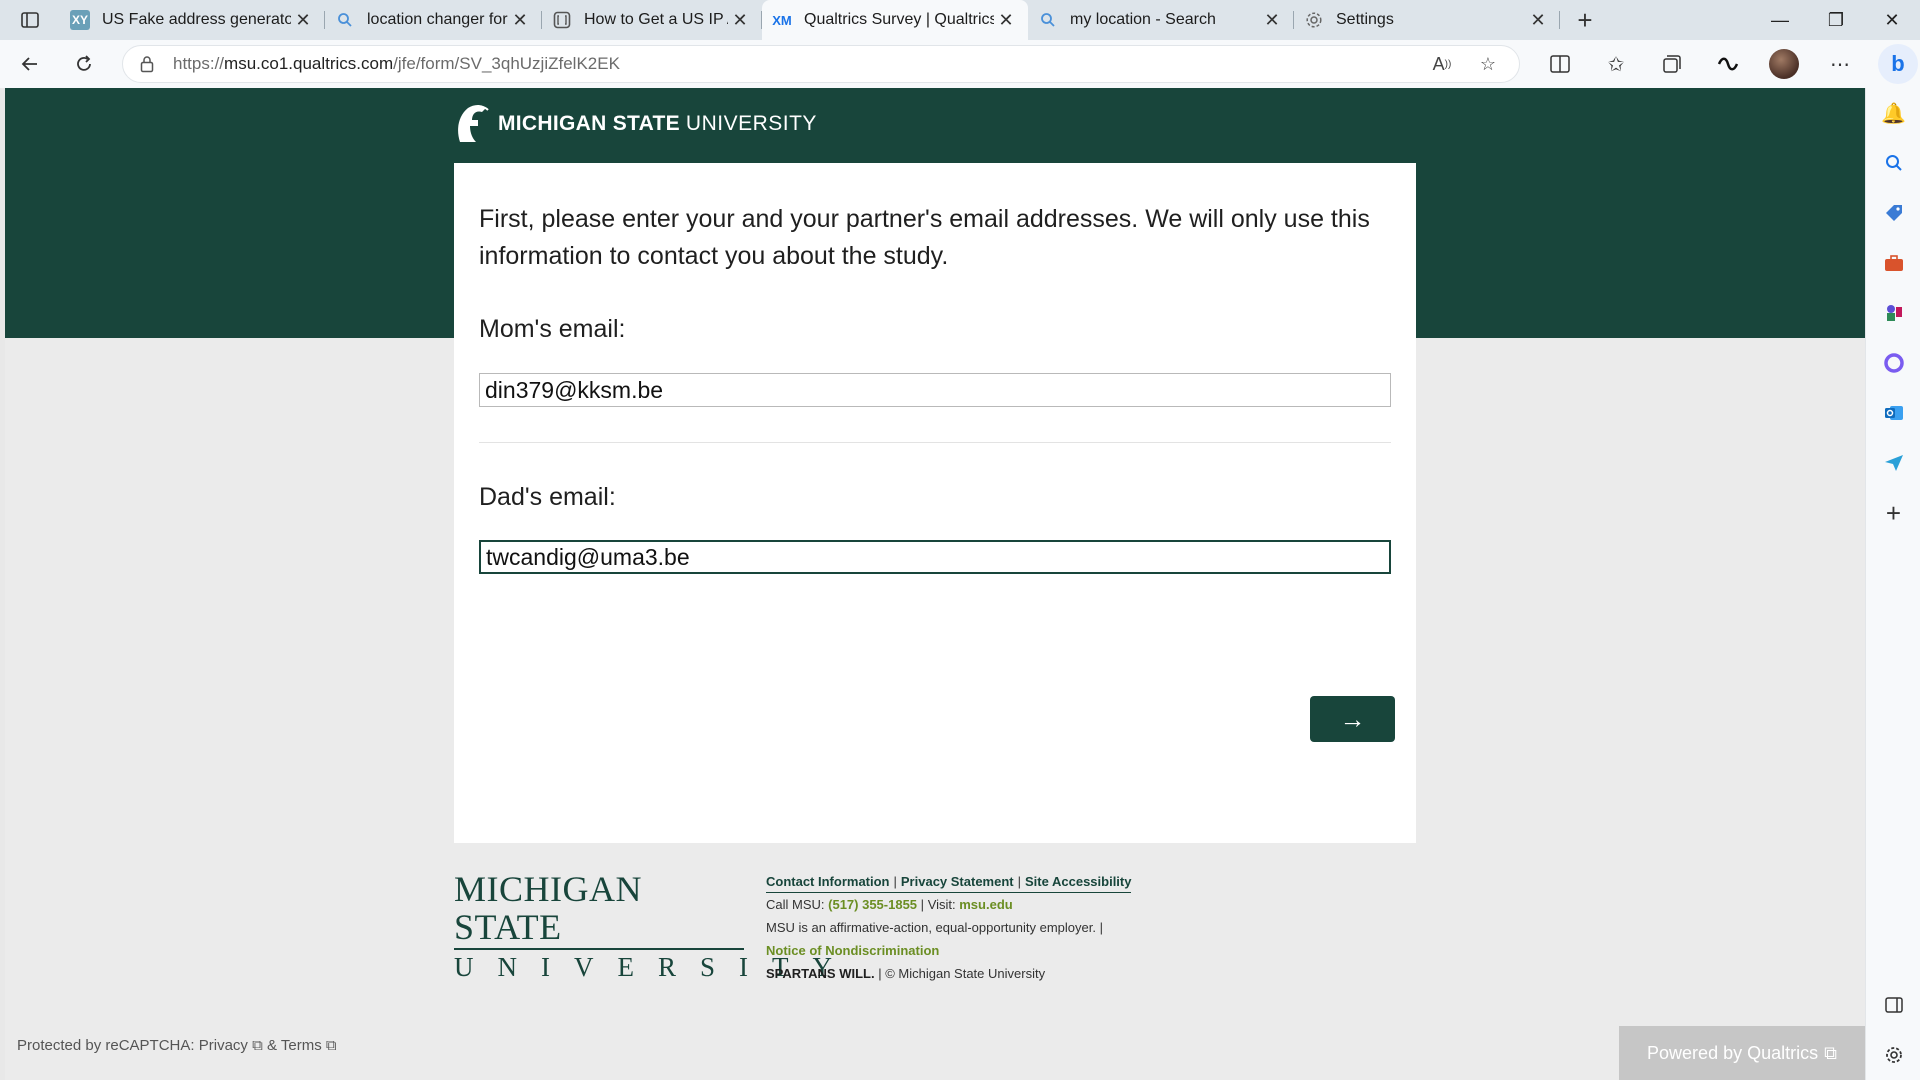 This screenshot has height=1080, width=1920. What do you see at coordinates (1898, 64) in the screenshot?
I see `bing-copilot-icon: b` at bounding box center [1898, 64].